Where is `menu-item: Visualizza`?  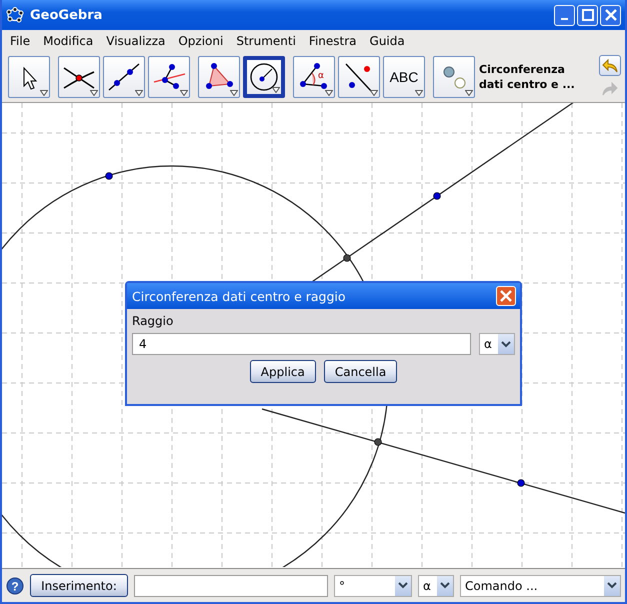
menu-item: Visualizza is located at coordinates (136, 41).